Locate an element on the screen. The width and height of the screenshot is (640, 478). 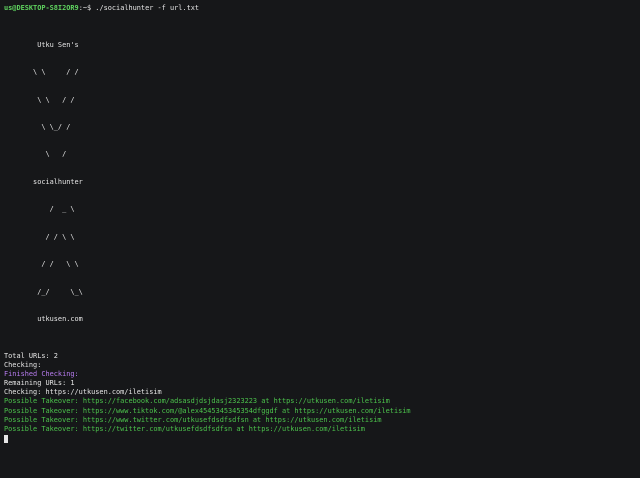
checking-url-text: Checking: https://utkusen.com/iletisim is located at coordinates (83, 392).